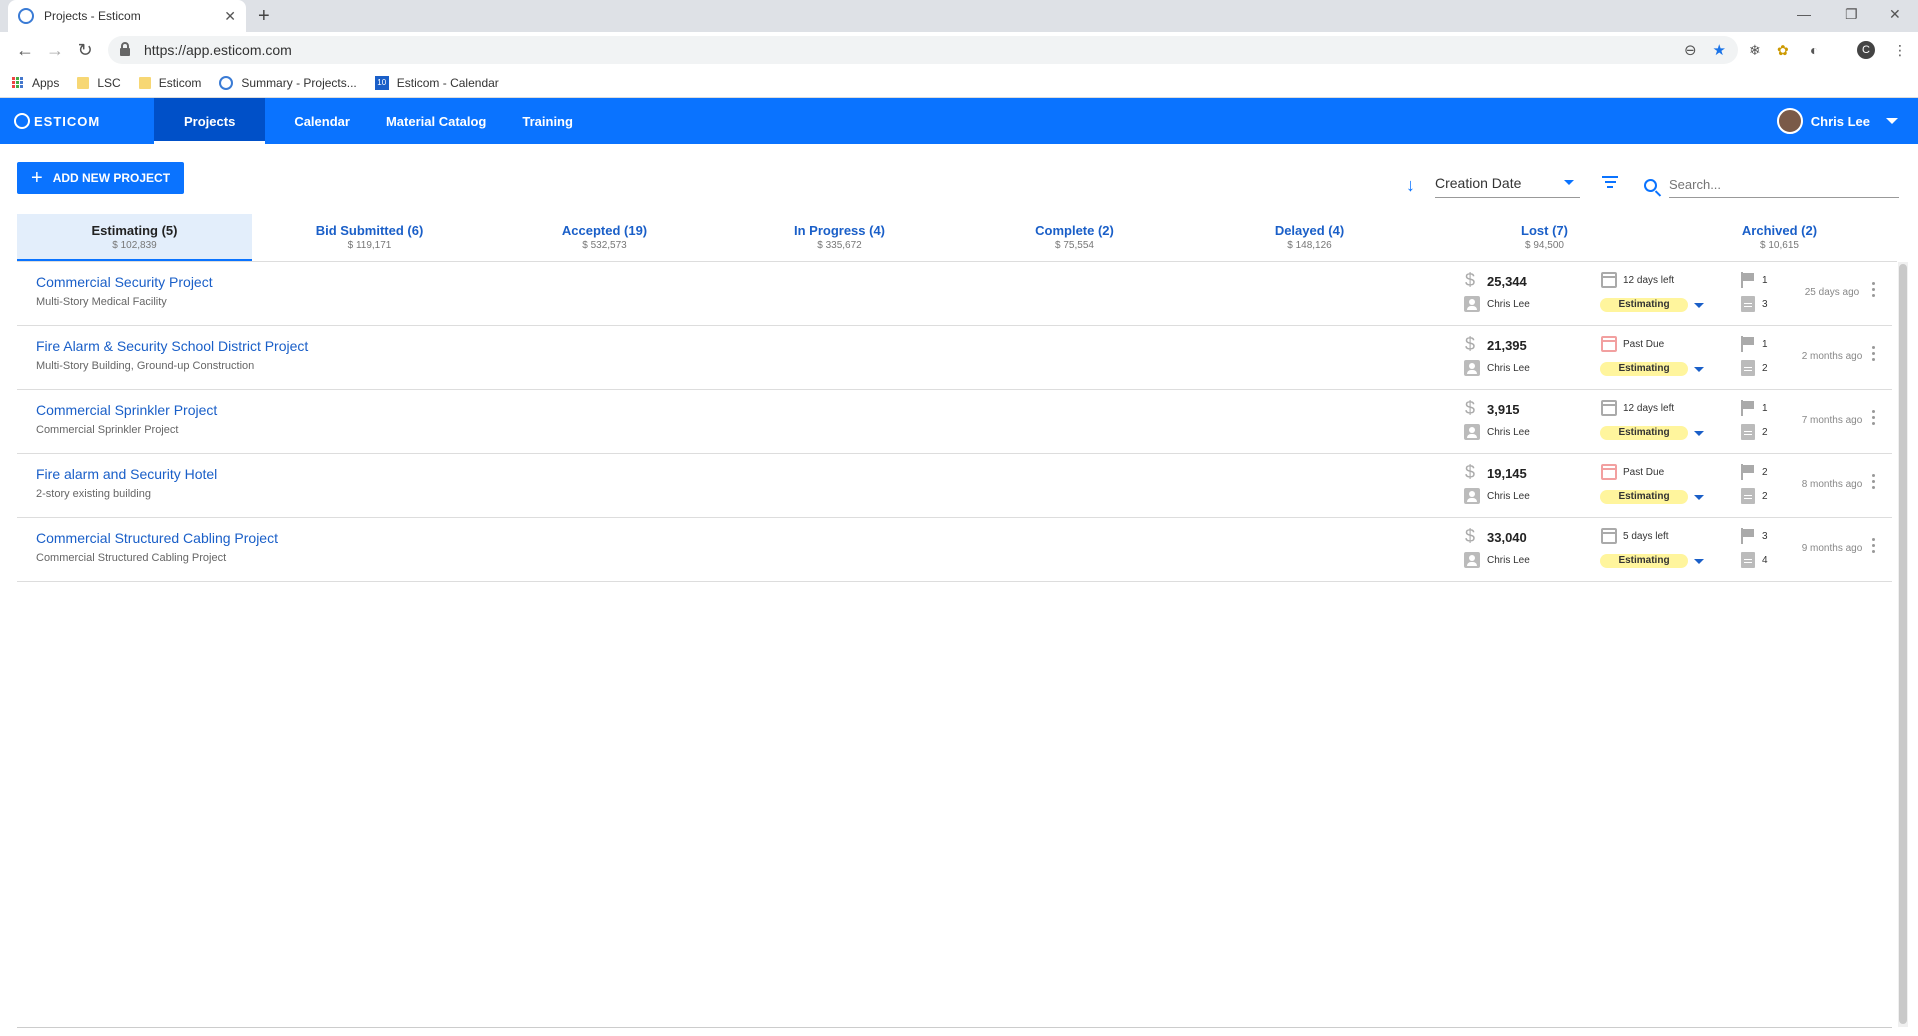 Image resolution: width=1918 pixels, height=1036 pixels. I want to click on bookmark-label: Esticom, so click(180, 82).